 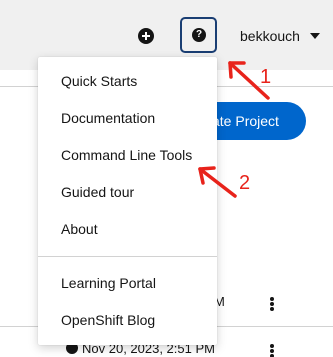 What do you see at coordinates (127, 283) in the screenshot?
I see `menu-item-learning-portal: Learning Portal` at bounding box center [127, 283].